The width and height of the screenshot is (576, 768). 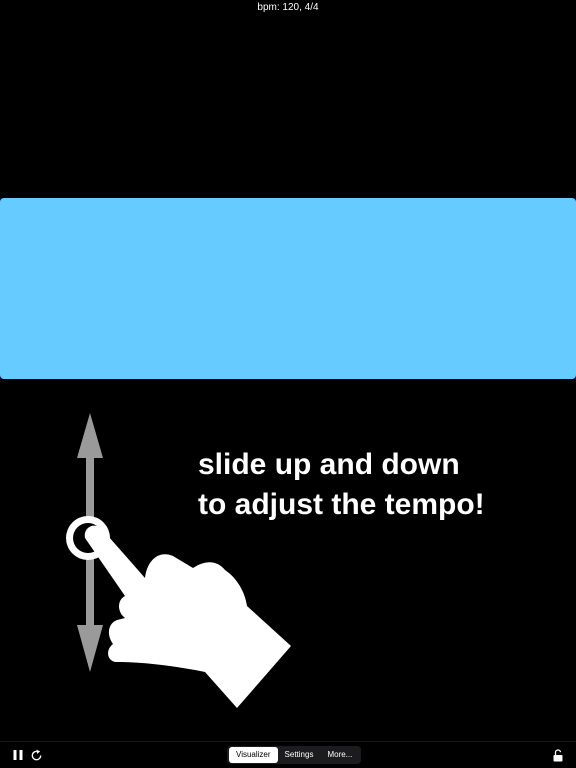 What do you see at coordinates (299, 755) in the screenshot?
I see `tab-settings: Settings` at bounding box center [299, 755].